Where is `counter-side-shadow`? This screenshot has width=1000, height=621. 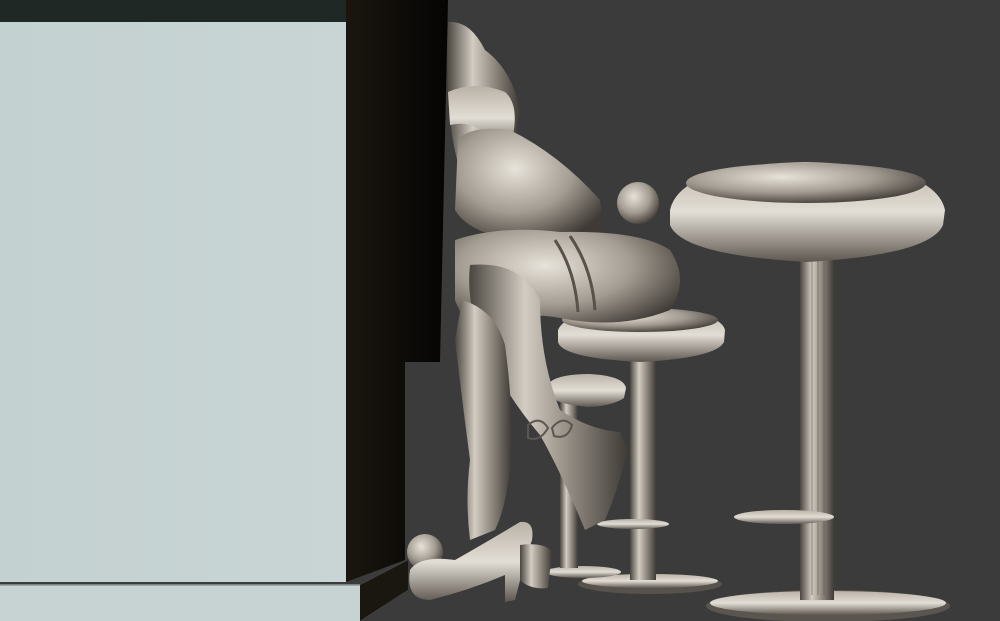
counter-side-shadow is located at coordinates (397, 291).